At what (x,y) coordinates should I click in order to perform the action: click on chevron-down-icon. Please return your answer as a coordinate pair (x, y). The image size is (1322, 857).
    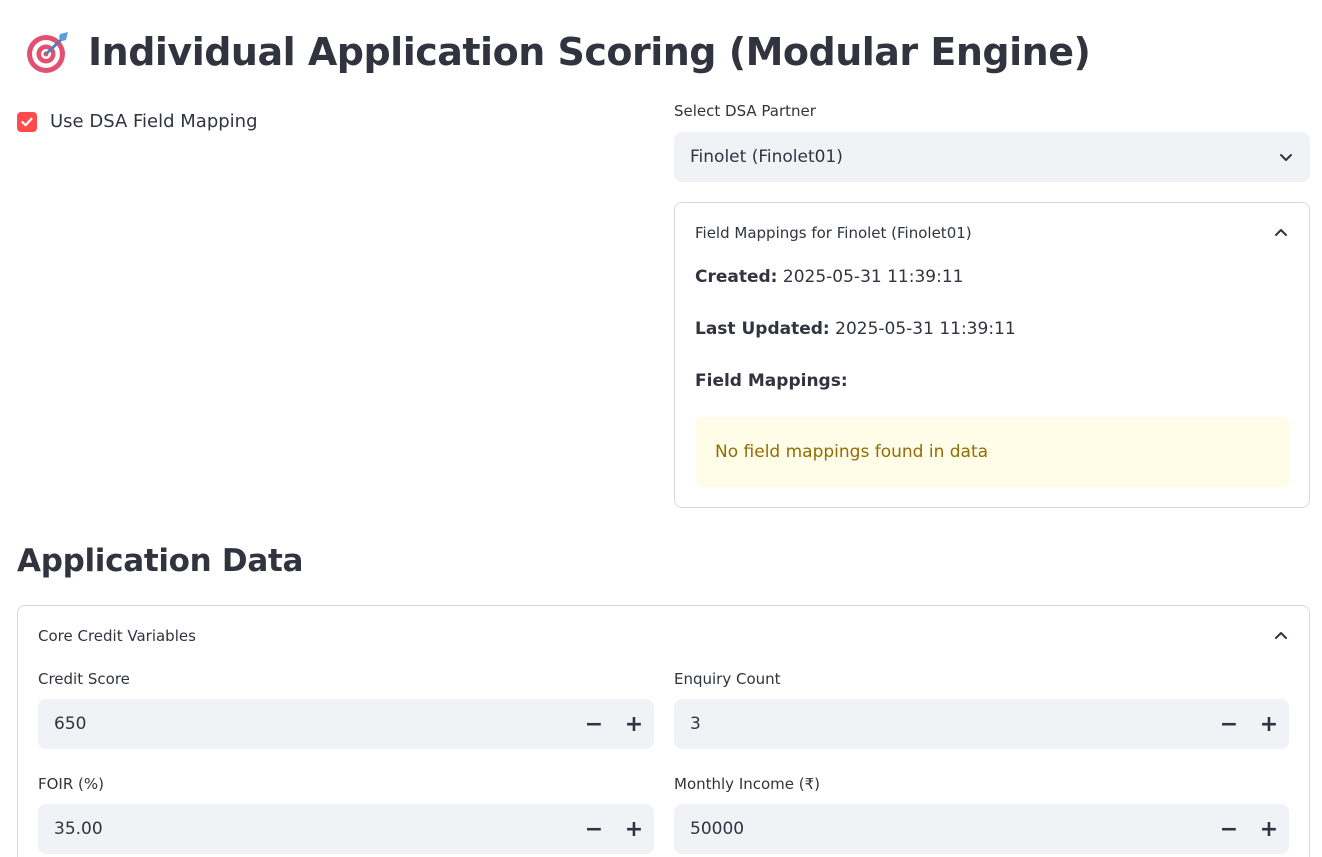
    Looking at the image, I should click on (1286, 157).